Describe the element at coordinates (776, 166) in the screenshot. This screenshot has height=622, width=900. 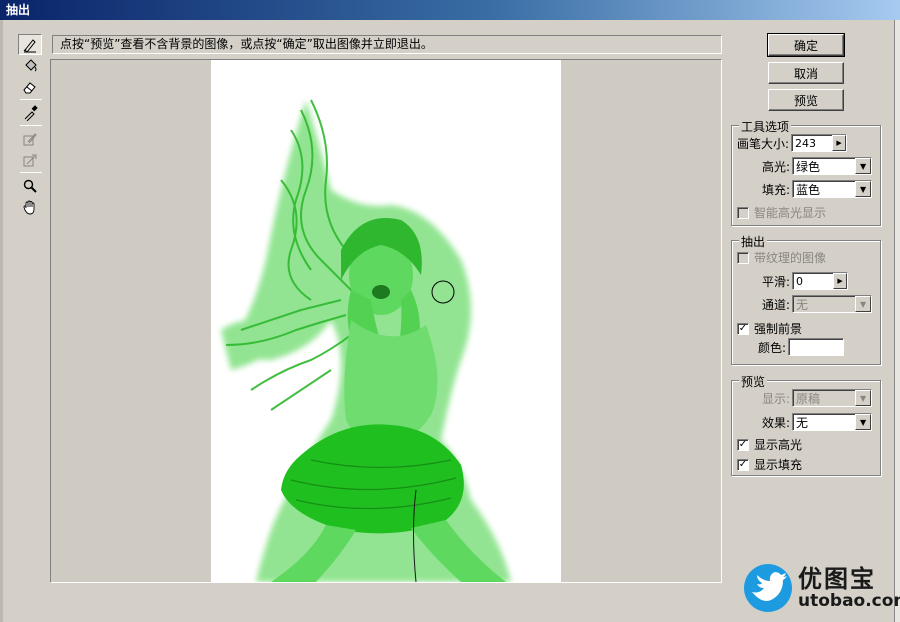
I see `highlight-label: 高光:` at that location.